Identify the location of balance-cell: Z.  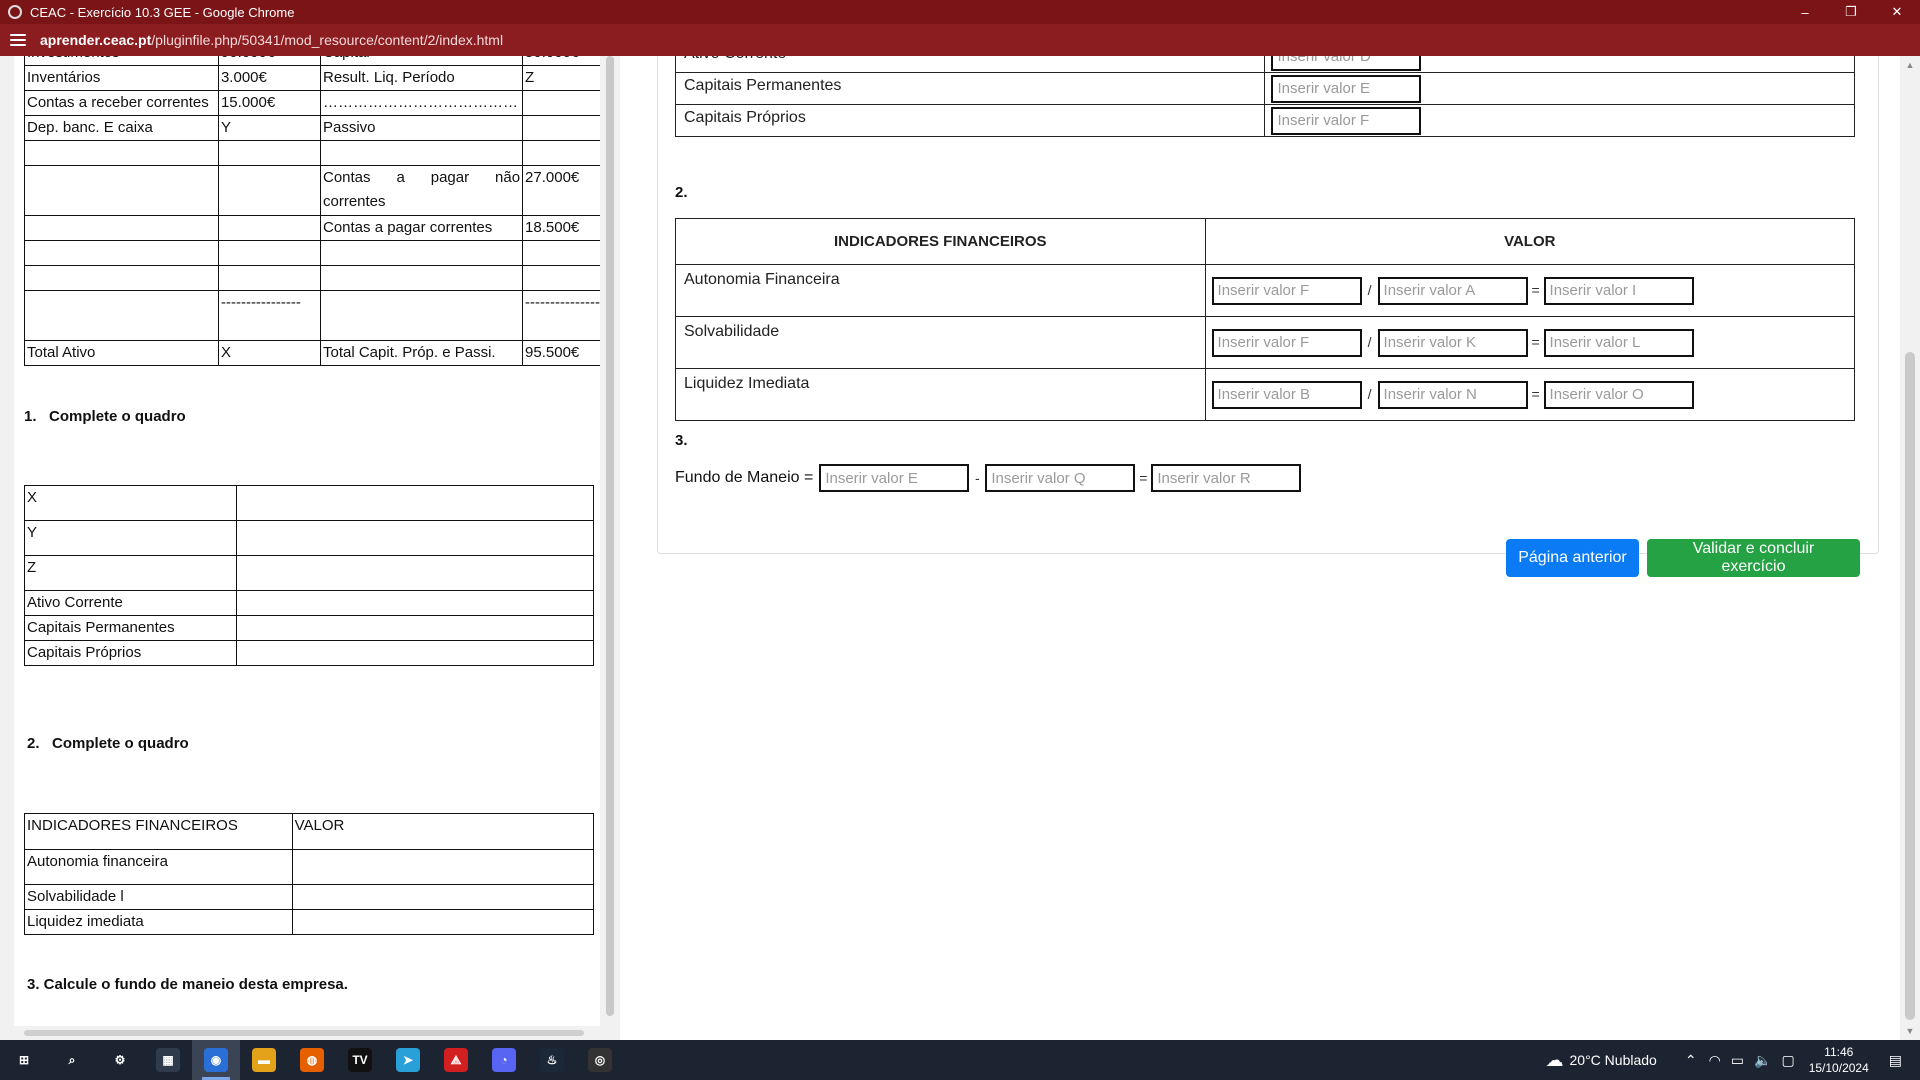
(561, 78).